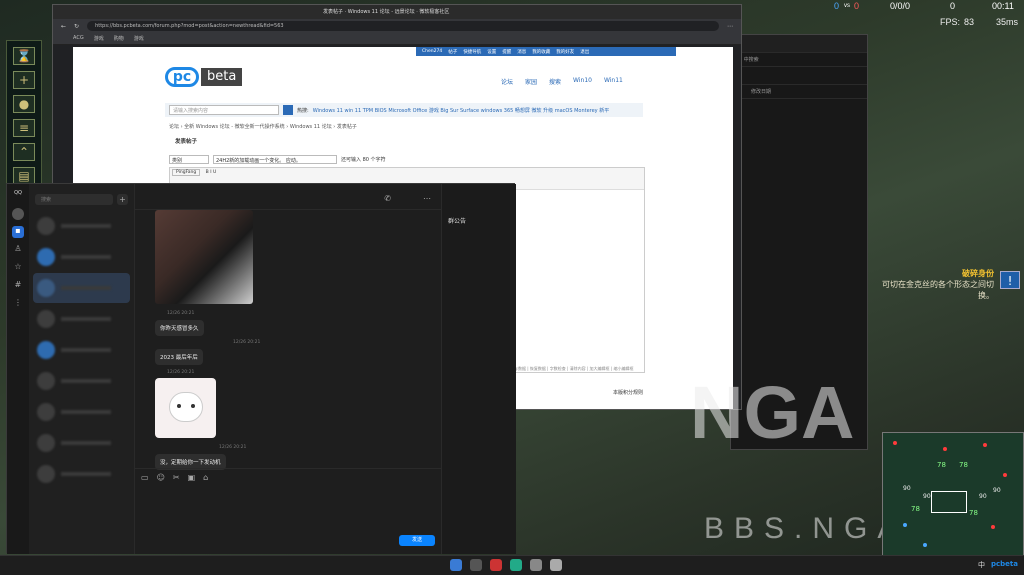 The height and width of the screenshot is (575, 1024). I want to click on message-bubble: 你昨天感冒多久, so click(179, 328).